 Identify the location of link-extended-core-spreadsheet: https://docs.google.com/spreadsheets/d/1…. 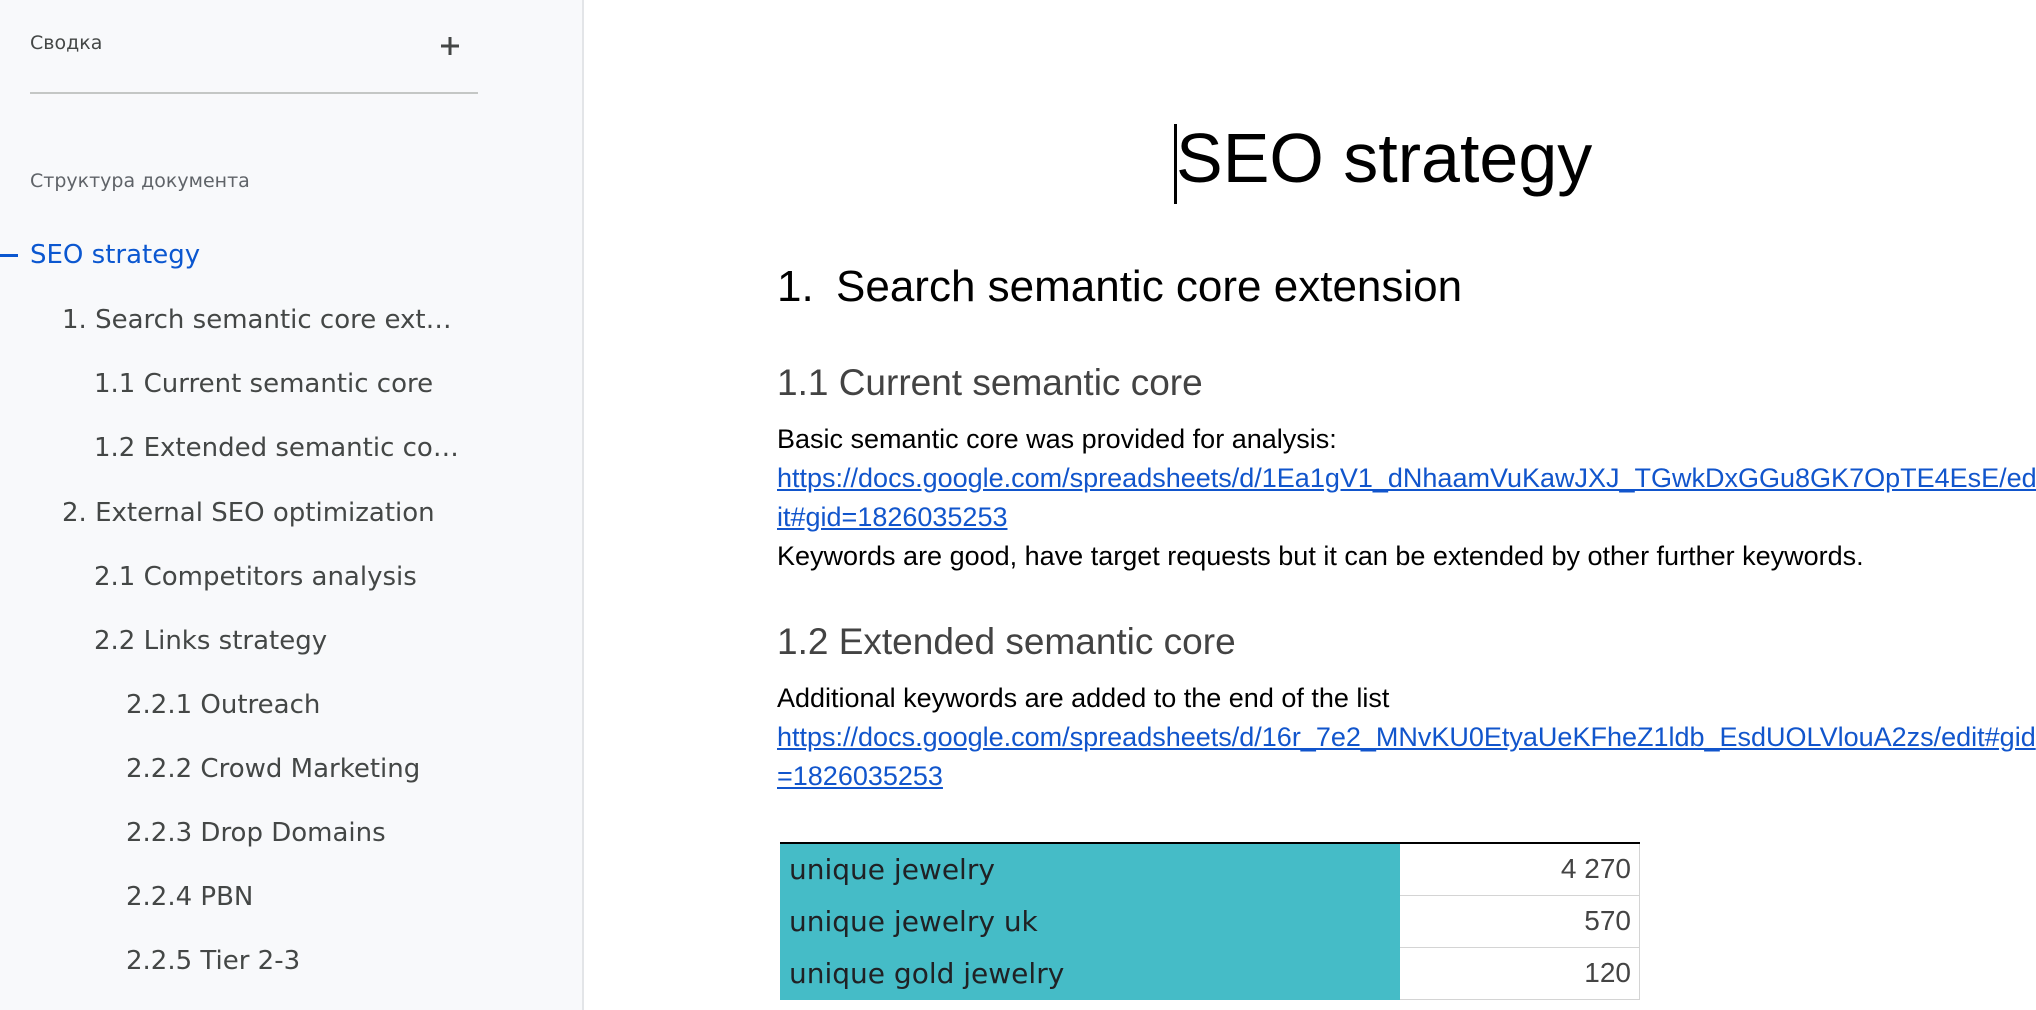
(1406, 757).